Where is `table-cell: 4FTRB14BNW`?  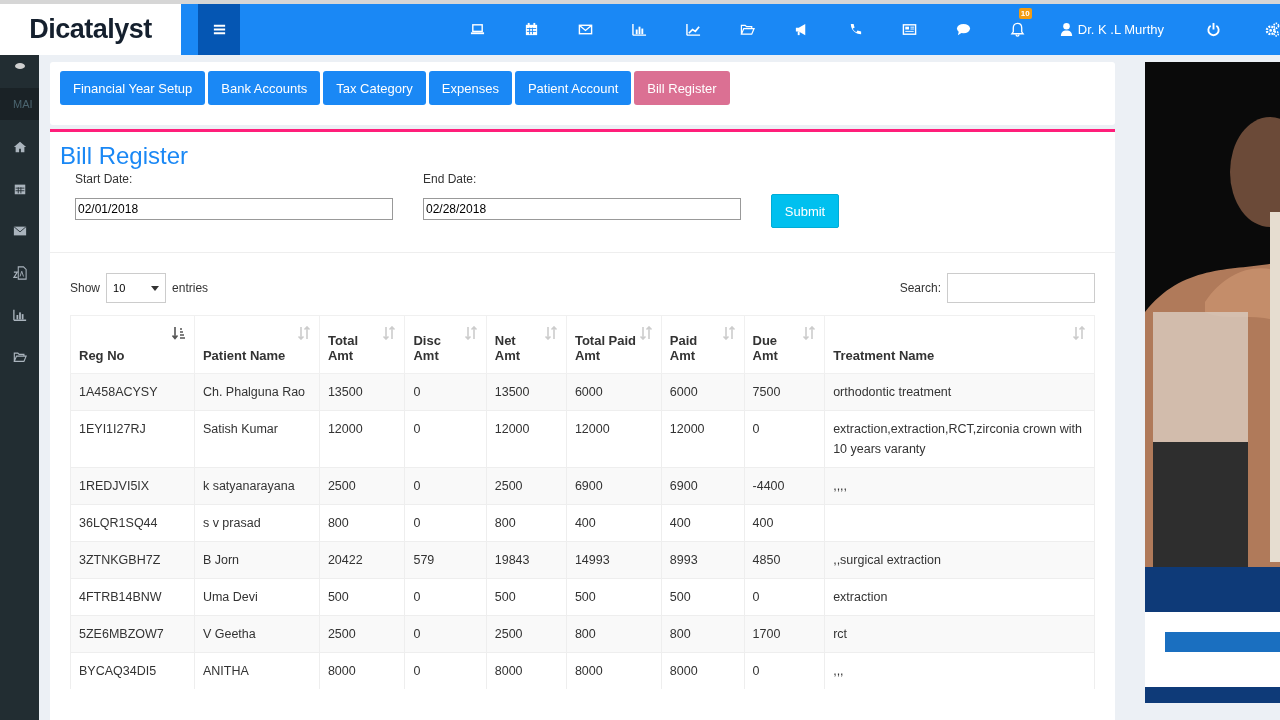 table-cell: 4FTRB14BNW is located at coordinates (120, 597).